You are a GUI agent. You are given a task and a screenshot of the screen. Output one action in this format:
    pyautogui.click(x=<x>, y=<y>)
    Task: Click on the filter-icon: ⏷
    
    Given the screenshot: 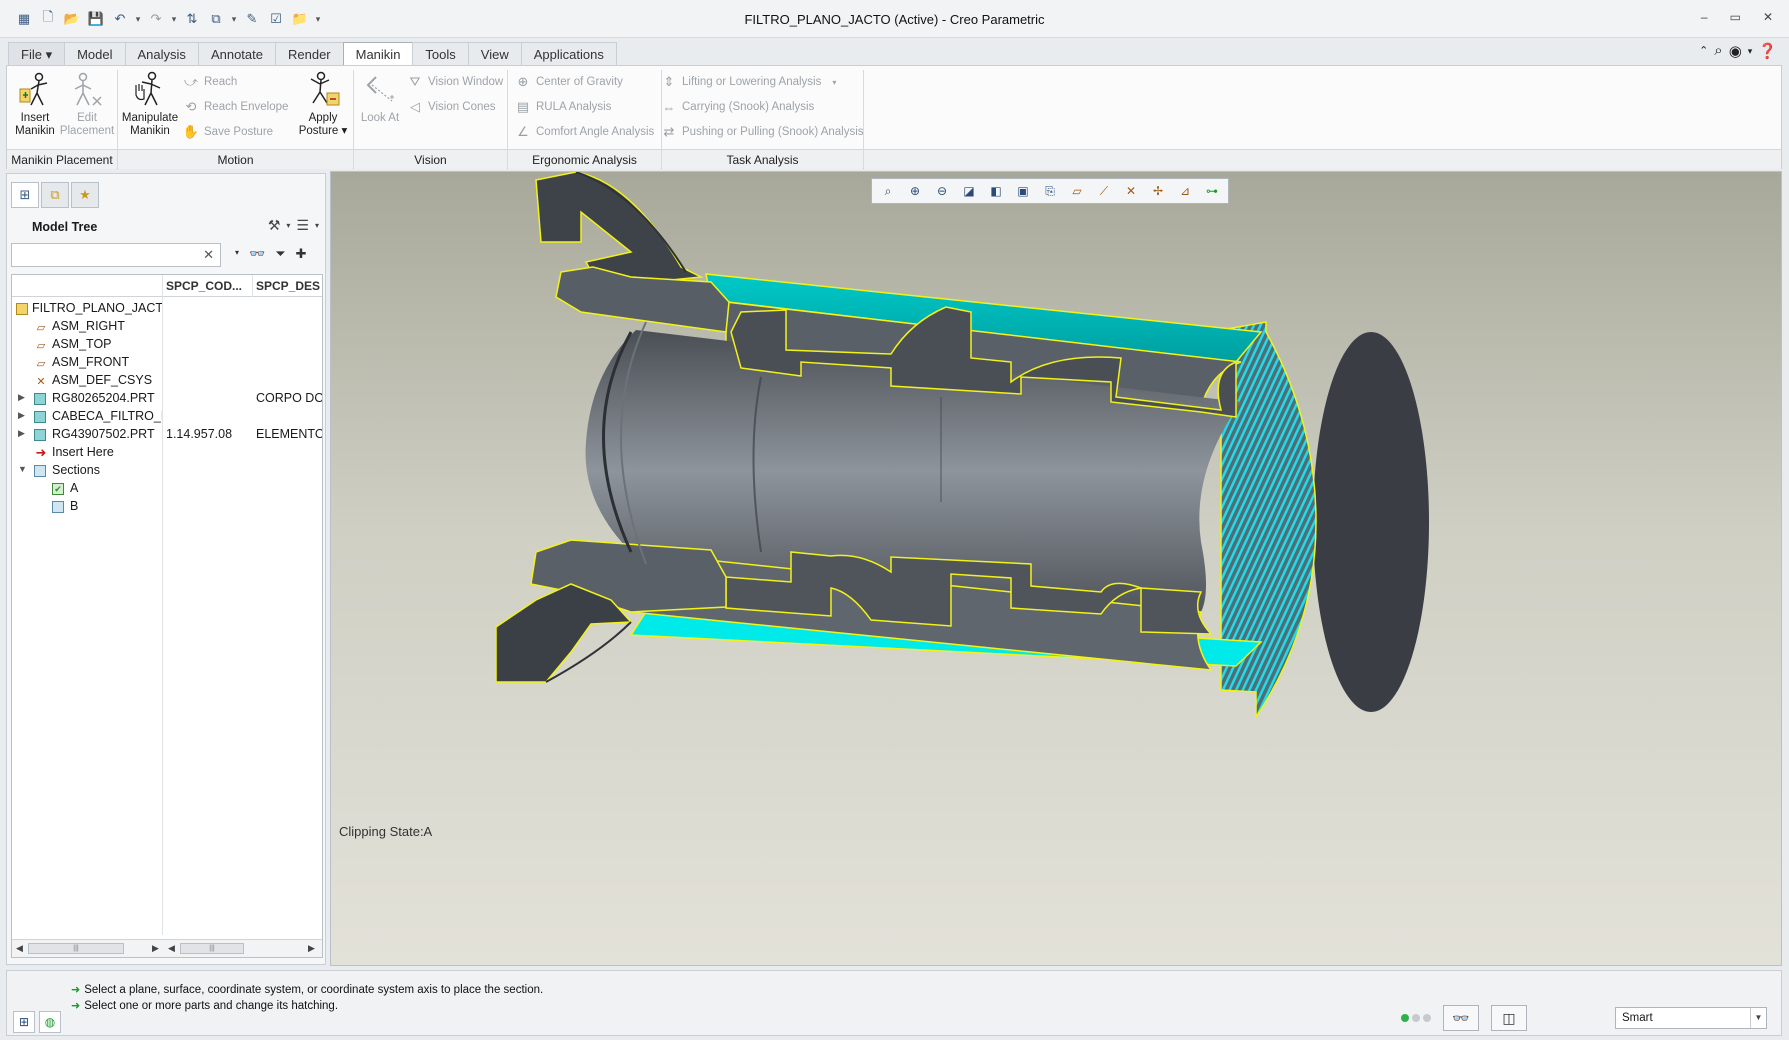 What is the action you would take?
    pyautogui.click(x=280, y=254)
    